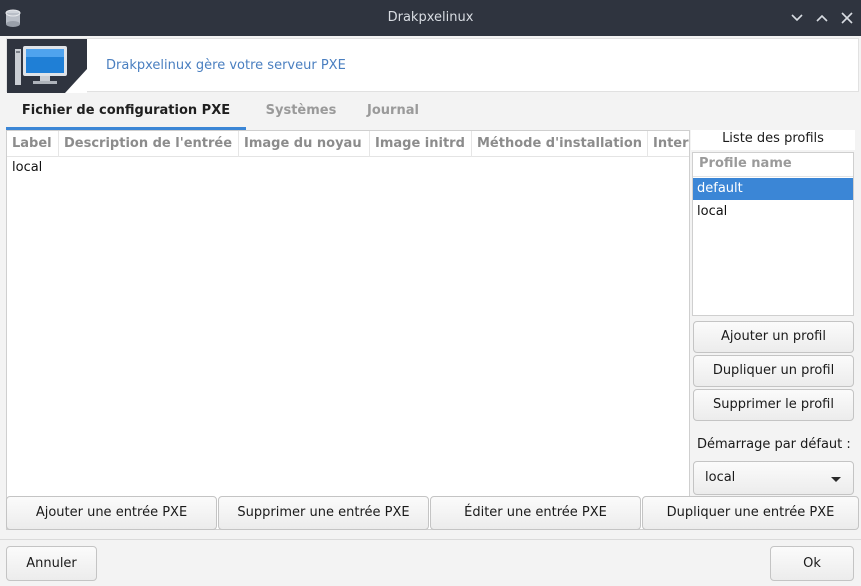 This screenshot has height=586, width=861. I want to click on title-bar: Drakpxelinux, so click(430, 18).